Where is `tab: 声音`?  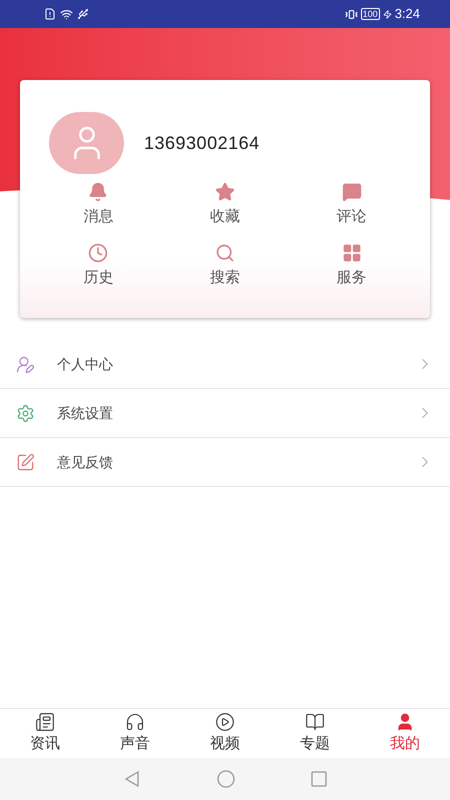
tab: 声音 is located at coordinates (135, 733).